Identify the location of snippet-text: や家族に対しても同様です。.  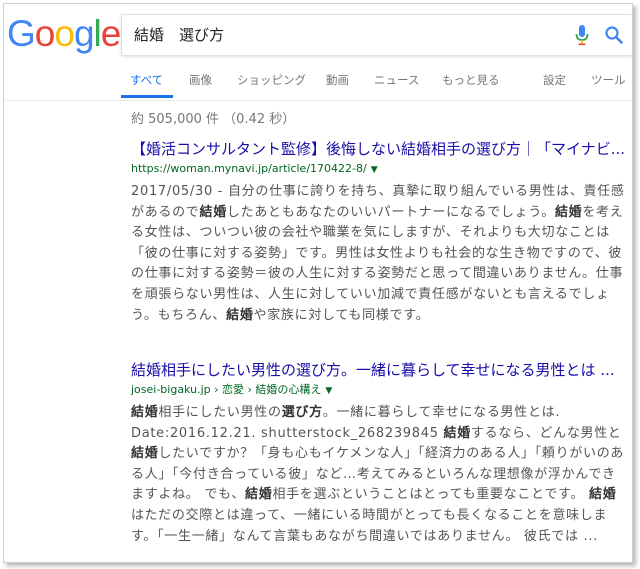
(341, 315).